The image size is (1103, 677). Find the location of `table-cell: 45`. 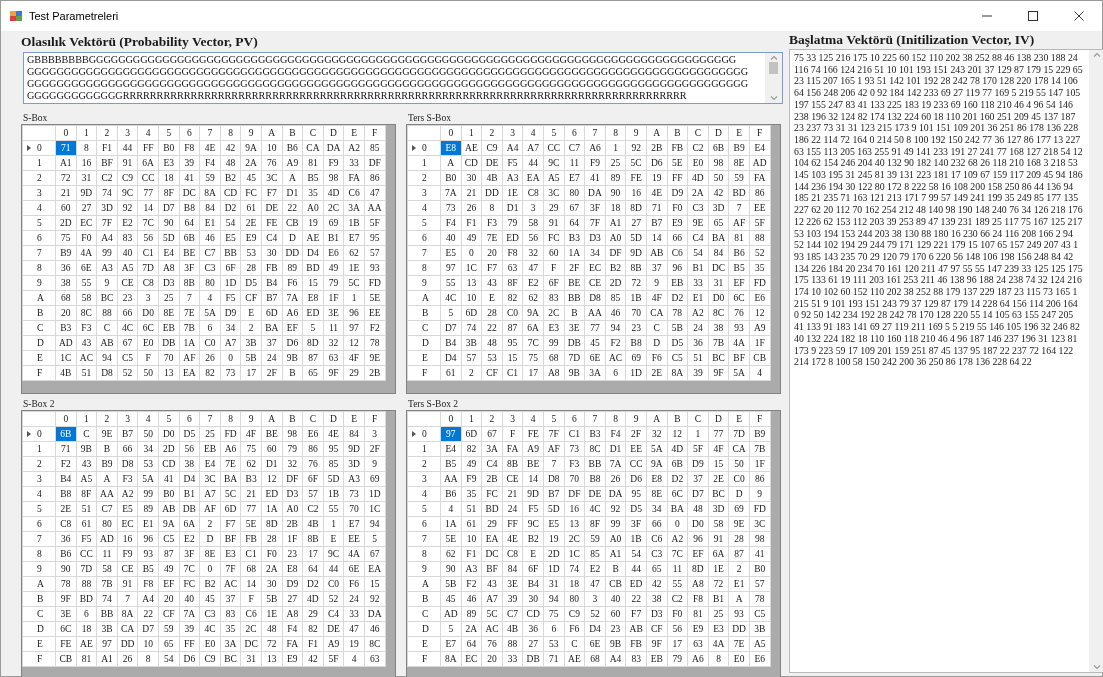

table-cell: 45 is located at coordinates (451, 599).